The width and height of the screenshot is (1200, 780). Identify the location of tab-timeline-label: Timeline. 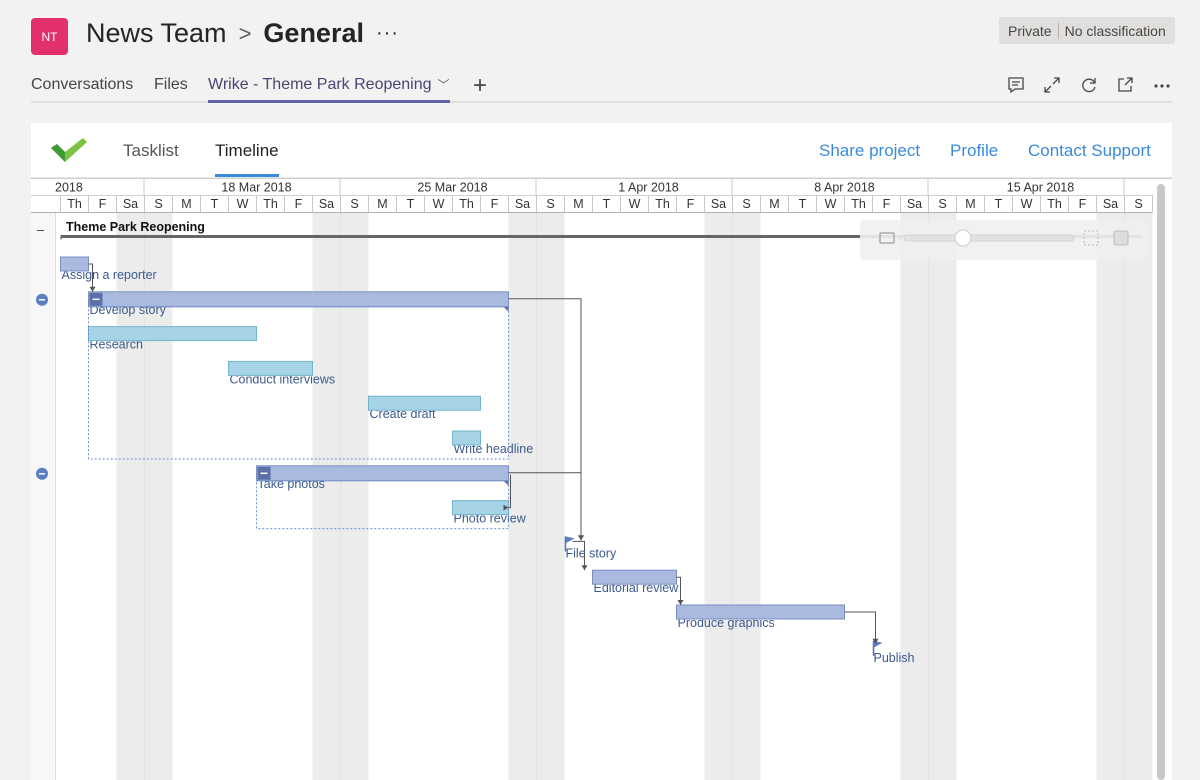
(247, 150).